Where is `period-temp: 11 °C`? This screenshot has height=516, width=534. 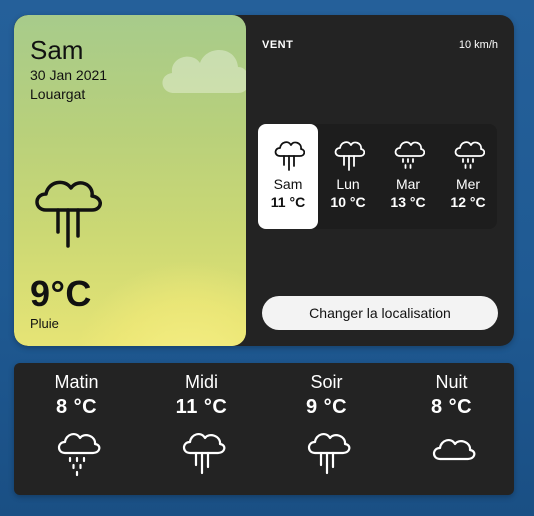
period-temp: 11 °C is located at coordinates (201, 407).